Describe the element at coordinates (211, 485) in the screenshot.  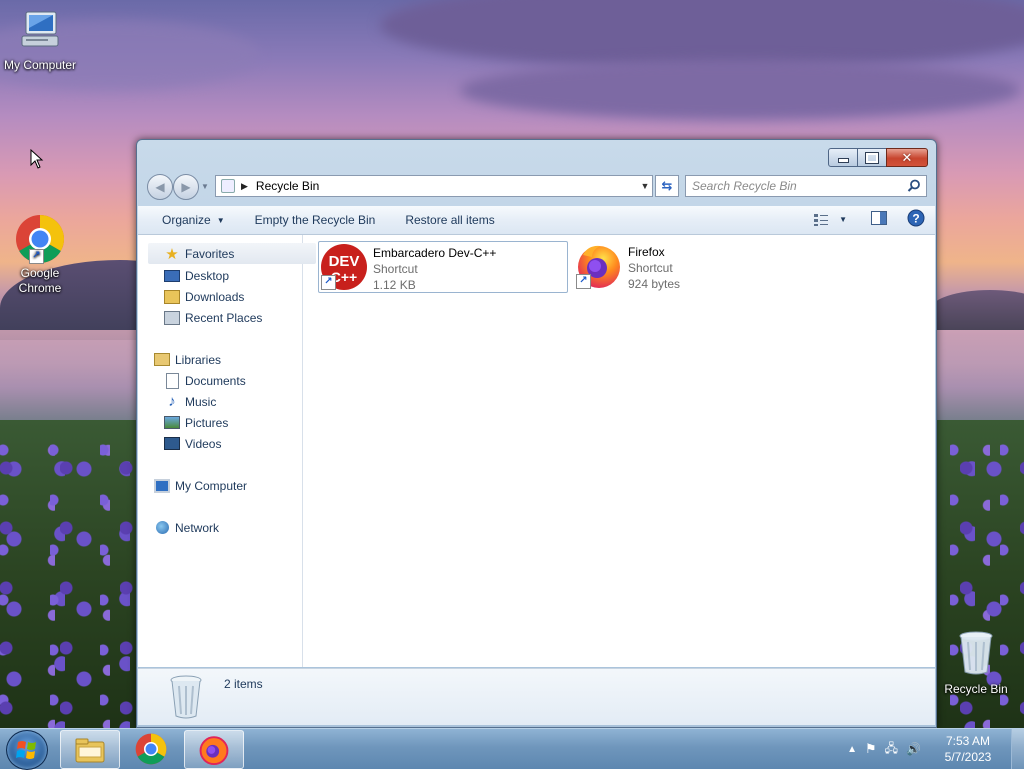
I see `nav-label: My Computer` at that location.